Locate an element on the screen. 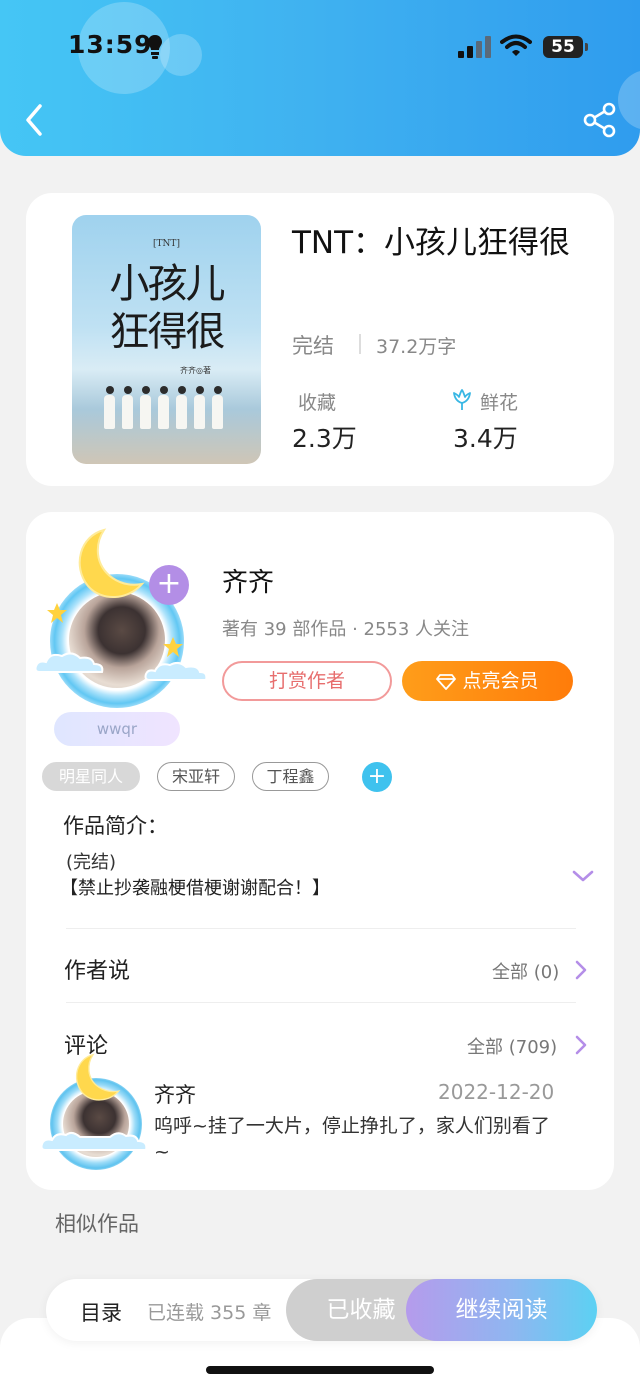 The image size is (640, 1387). status-time: 13:59 is located at coordinates (110, 44).